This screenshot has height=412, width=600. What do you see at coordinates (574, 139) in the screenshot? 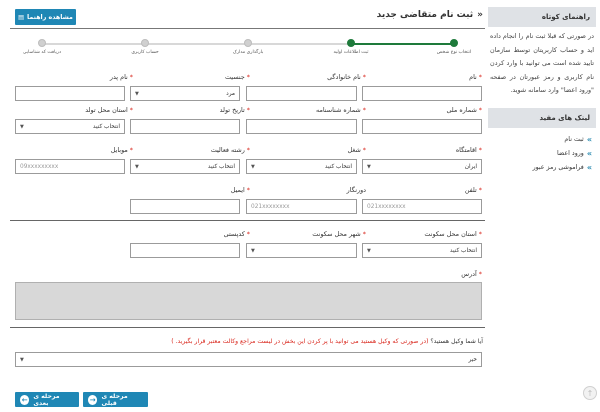
I see `link-label: ثبت نام` at bounding box center [574, 139].